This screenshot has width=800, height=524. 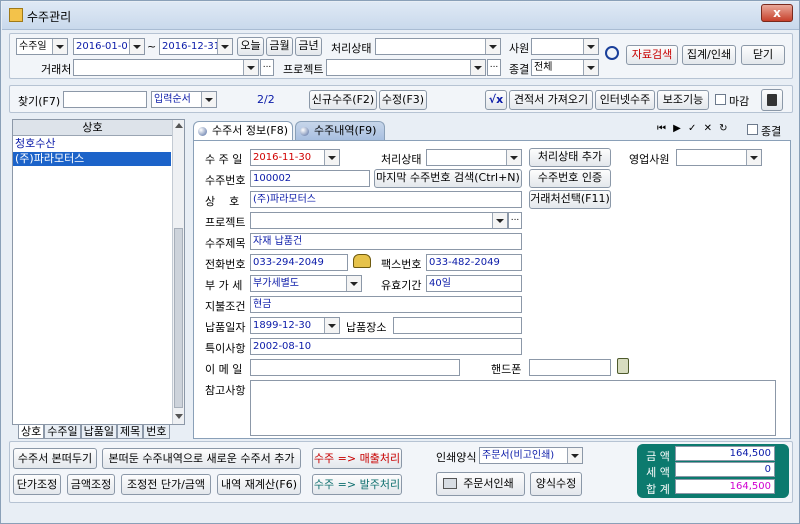 I want to click on status-filter-select, so click(x=438, y=46).